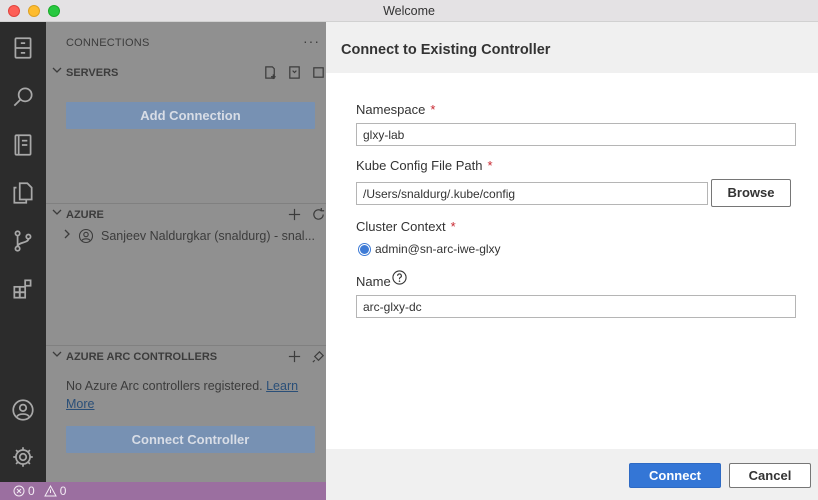 The height and width of the screenshot is (500, 818). I want to click on error-count: 0, so click(31, 491).